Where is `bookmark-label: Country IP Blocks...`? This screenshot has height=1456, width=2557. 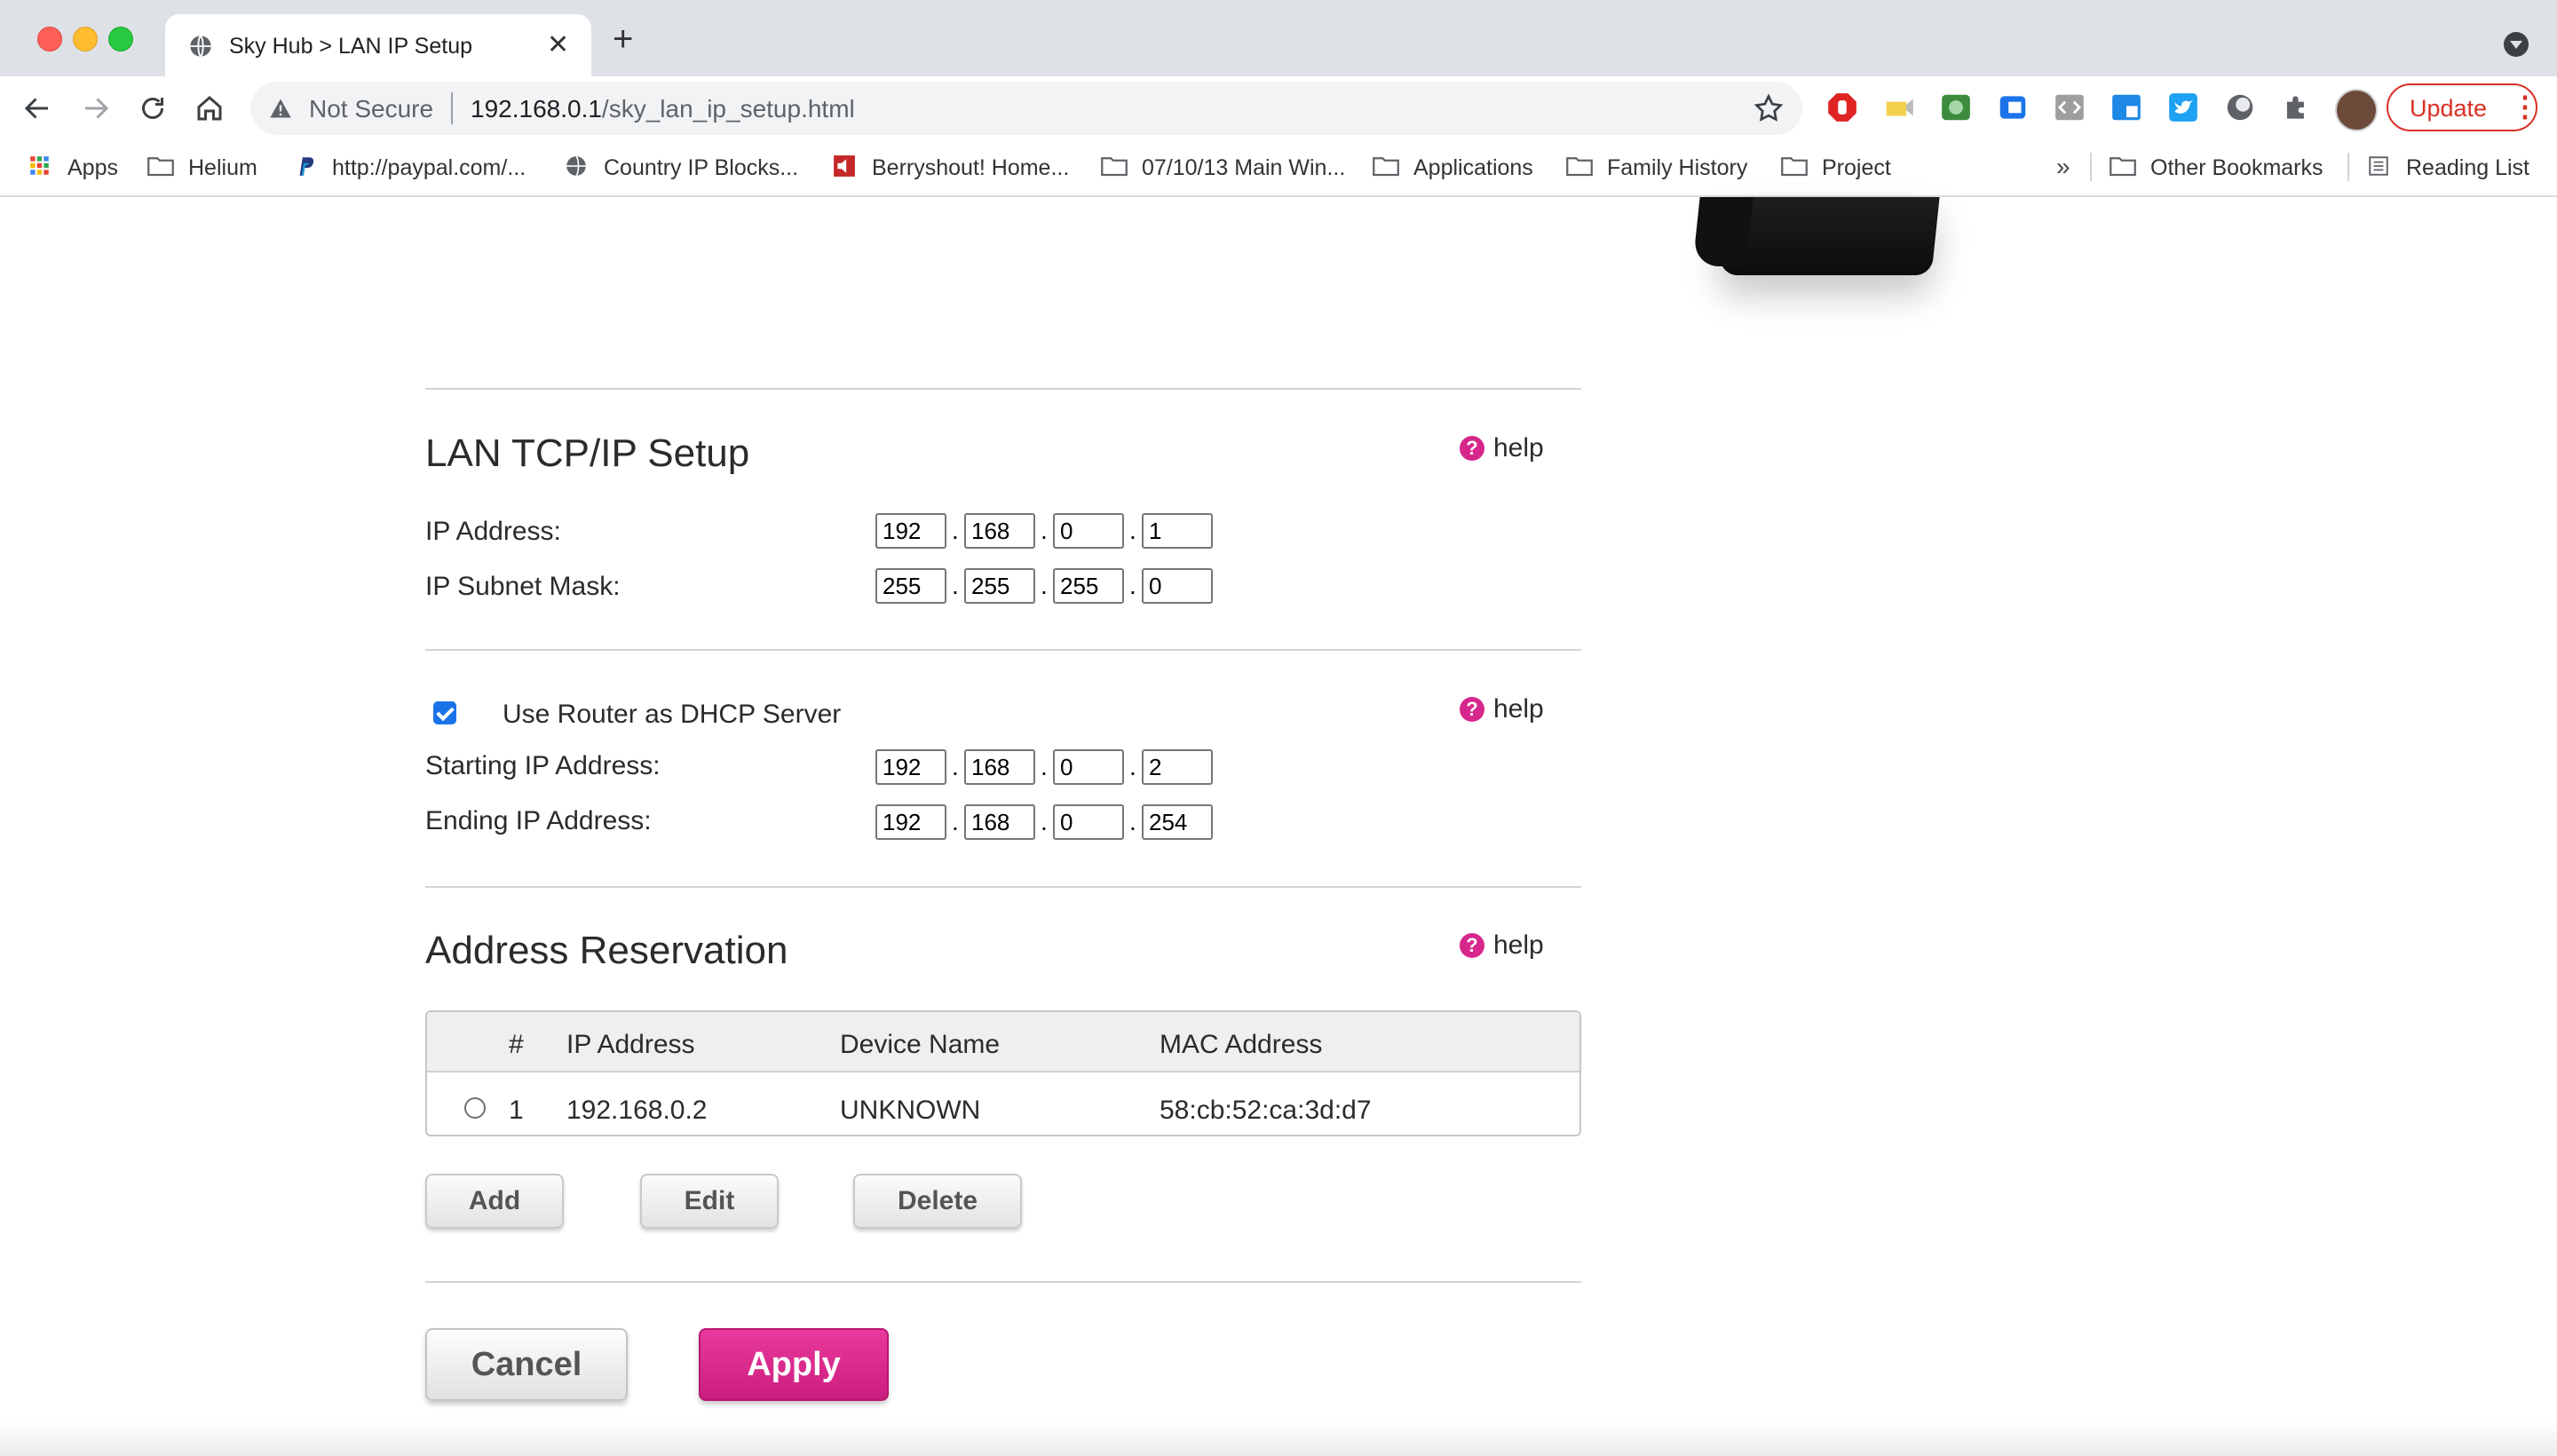 bookmark-label: Country IP Blocks... is located at coordinates (701, 167).